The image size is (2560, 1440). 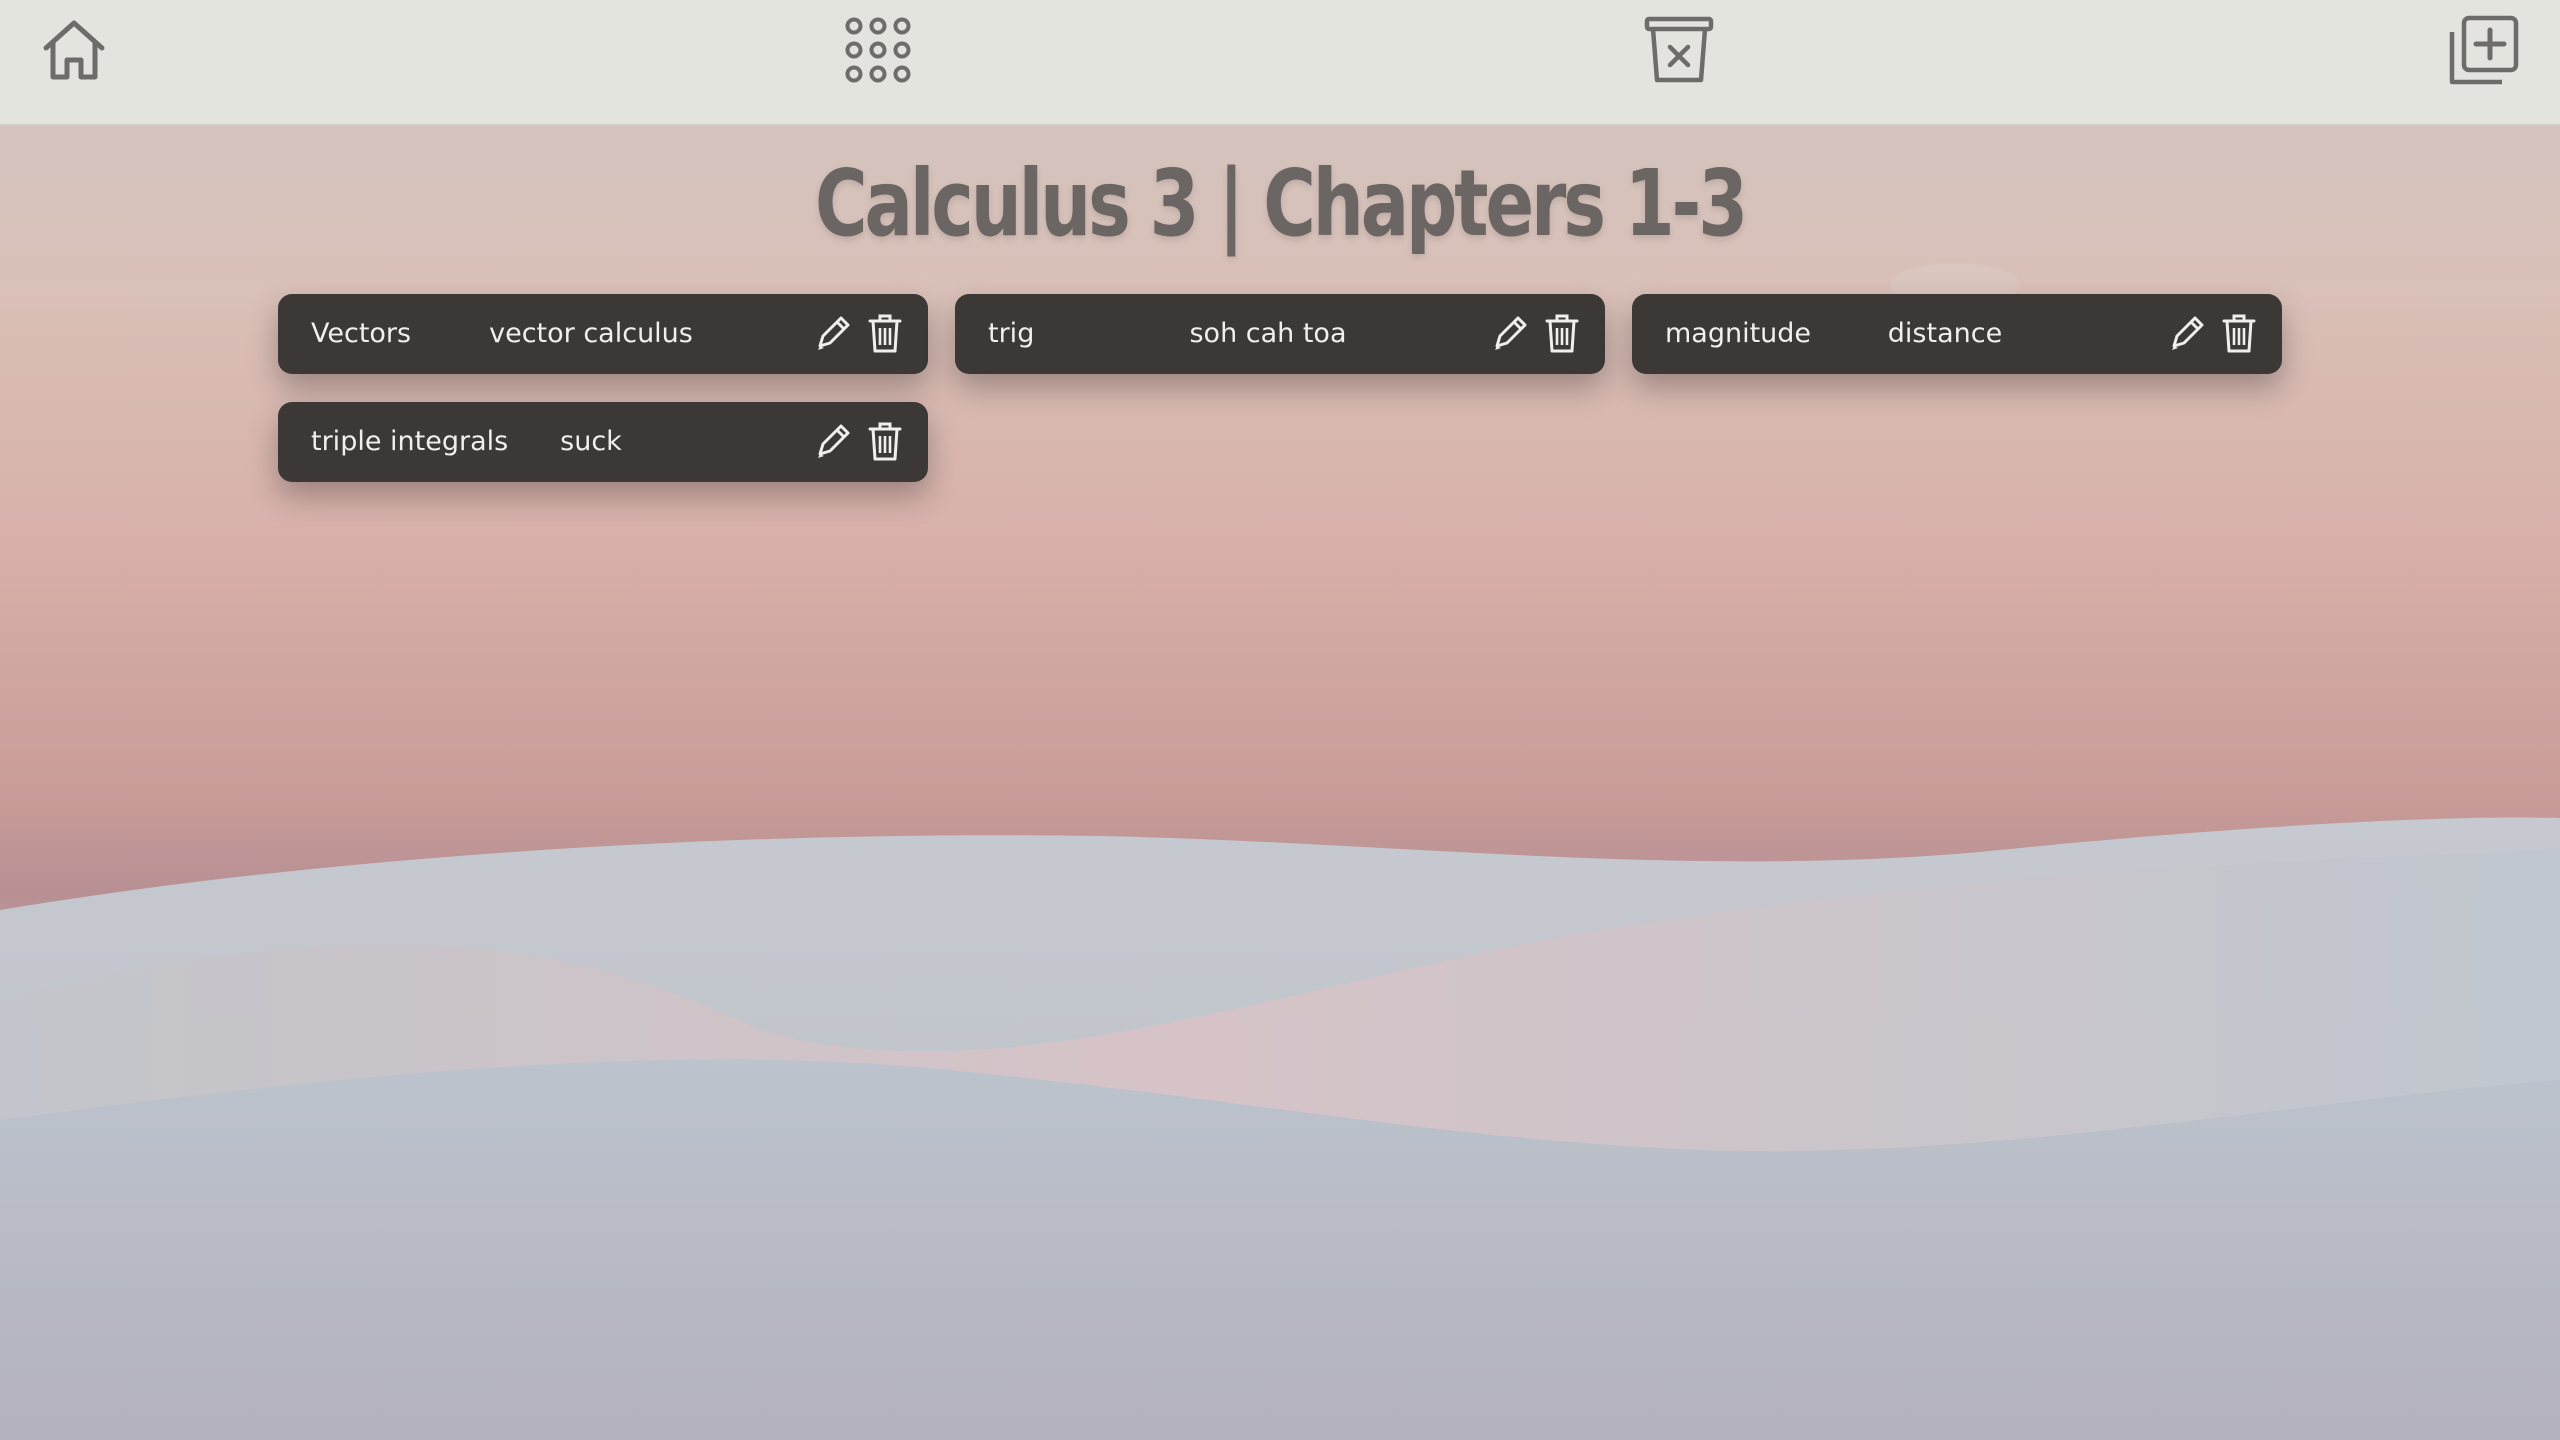 What do you see at coordinates (878, 50) in the screenshot?
I see `grid-dots-icon` at bounding box center [878, 50].